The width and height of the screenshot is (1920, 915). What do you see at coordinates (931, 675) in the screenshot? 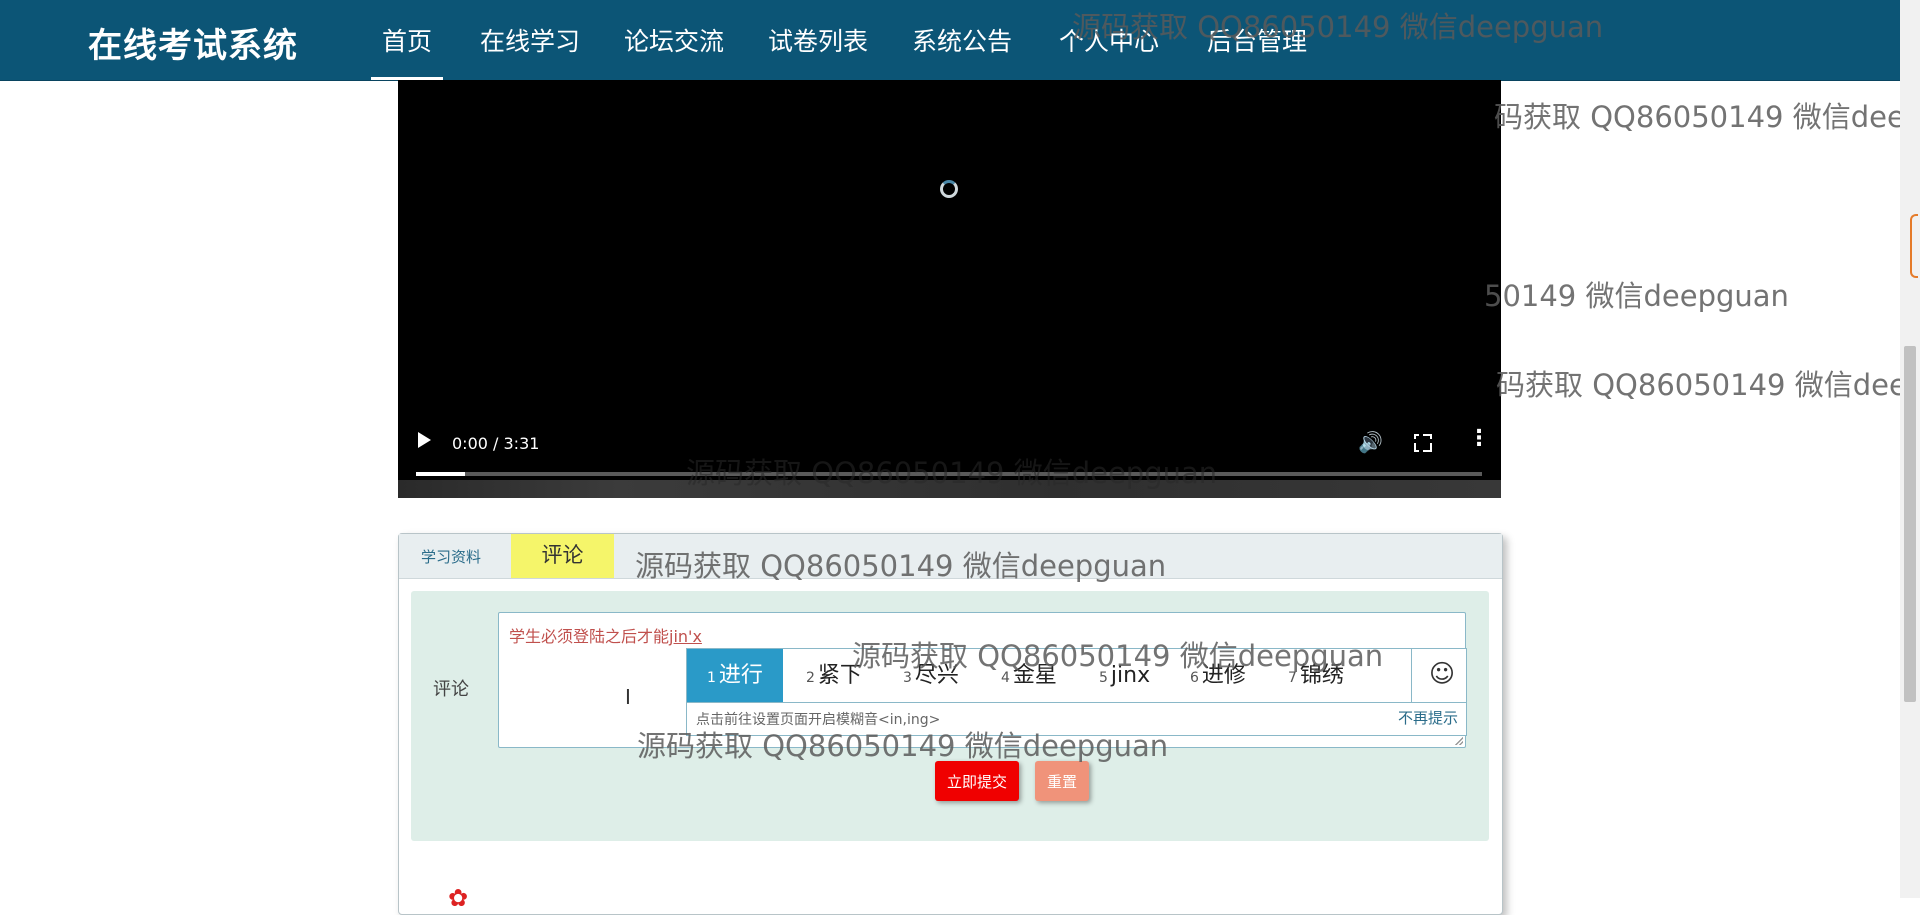
I see `ime-candidate-3: 3 尽兴` at bounding box center [931, 675].